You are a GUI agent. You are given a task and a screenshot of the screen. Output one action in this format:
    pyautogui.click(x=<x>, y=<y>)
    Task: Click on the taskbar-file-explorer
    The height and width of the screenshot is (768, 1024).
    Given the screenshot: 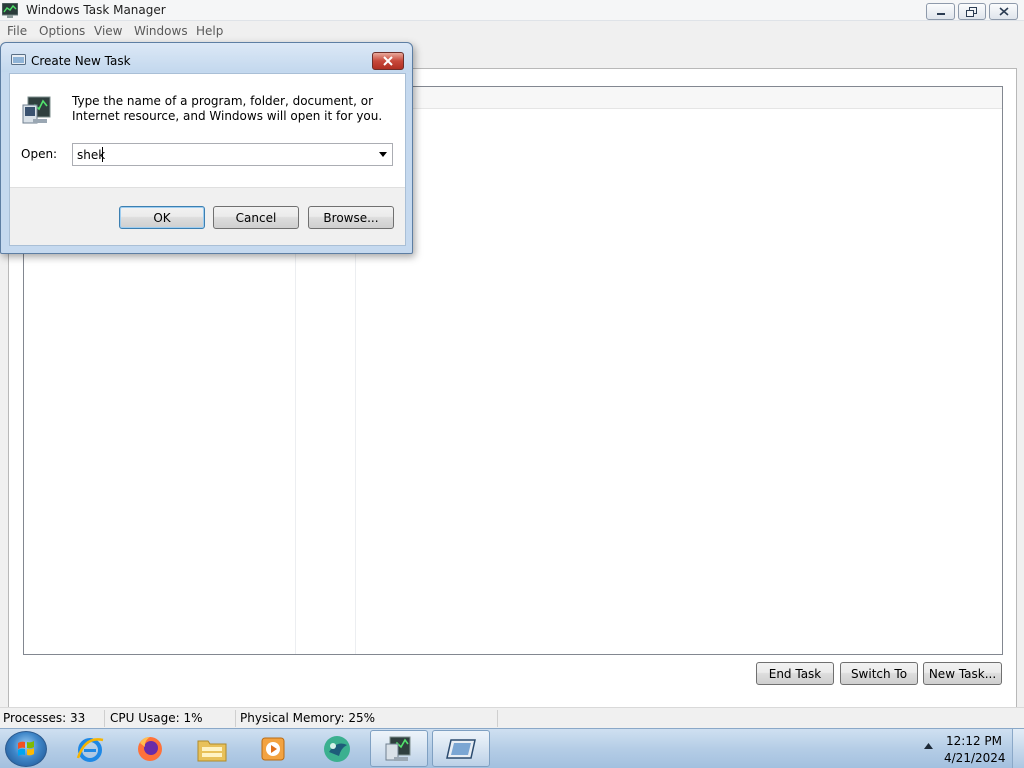 What is the action you would take?
    pyautogui.click(x=212, y=748)
    